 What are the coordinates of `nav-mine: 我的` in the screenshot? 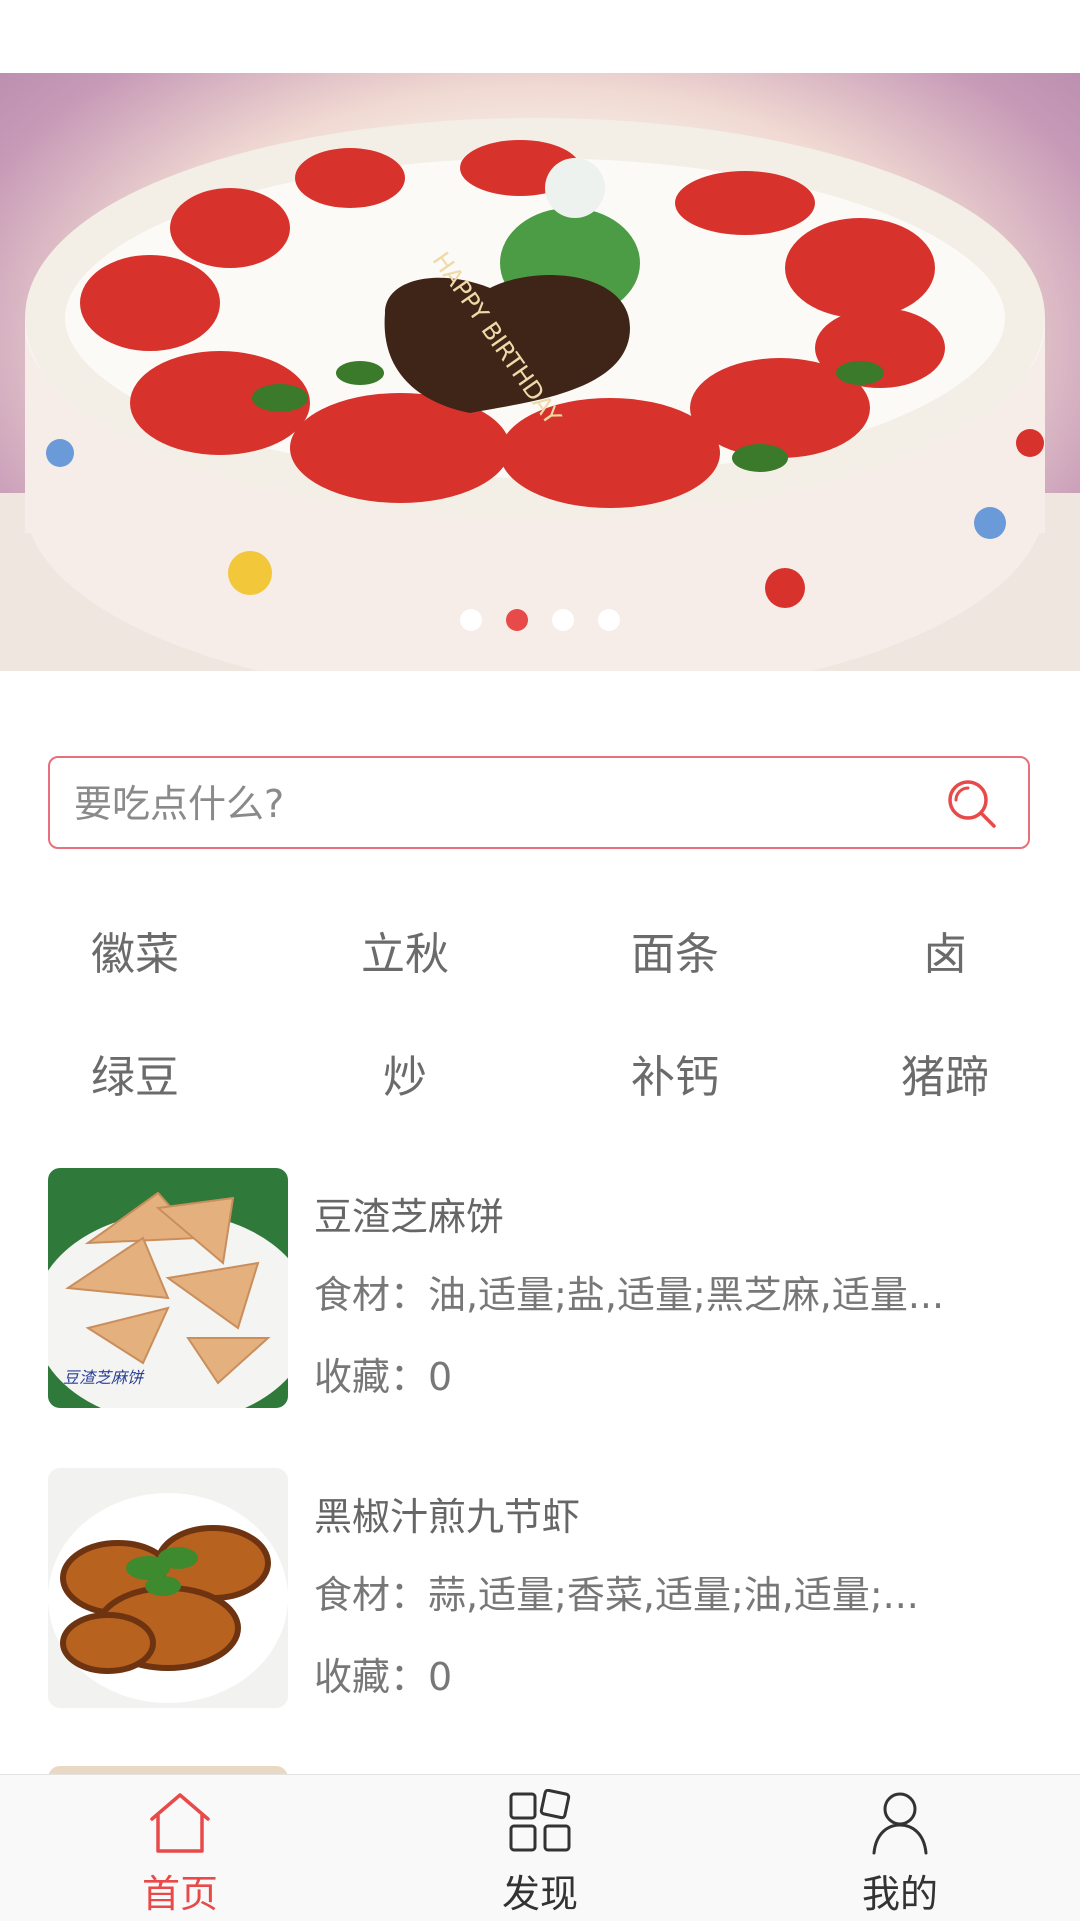 It's located at (900, 1848).